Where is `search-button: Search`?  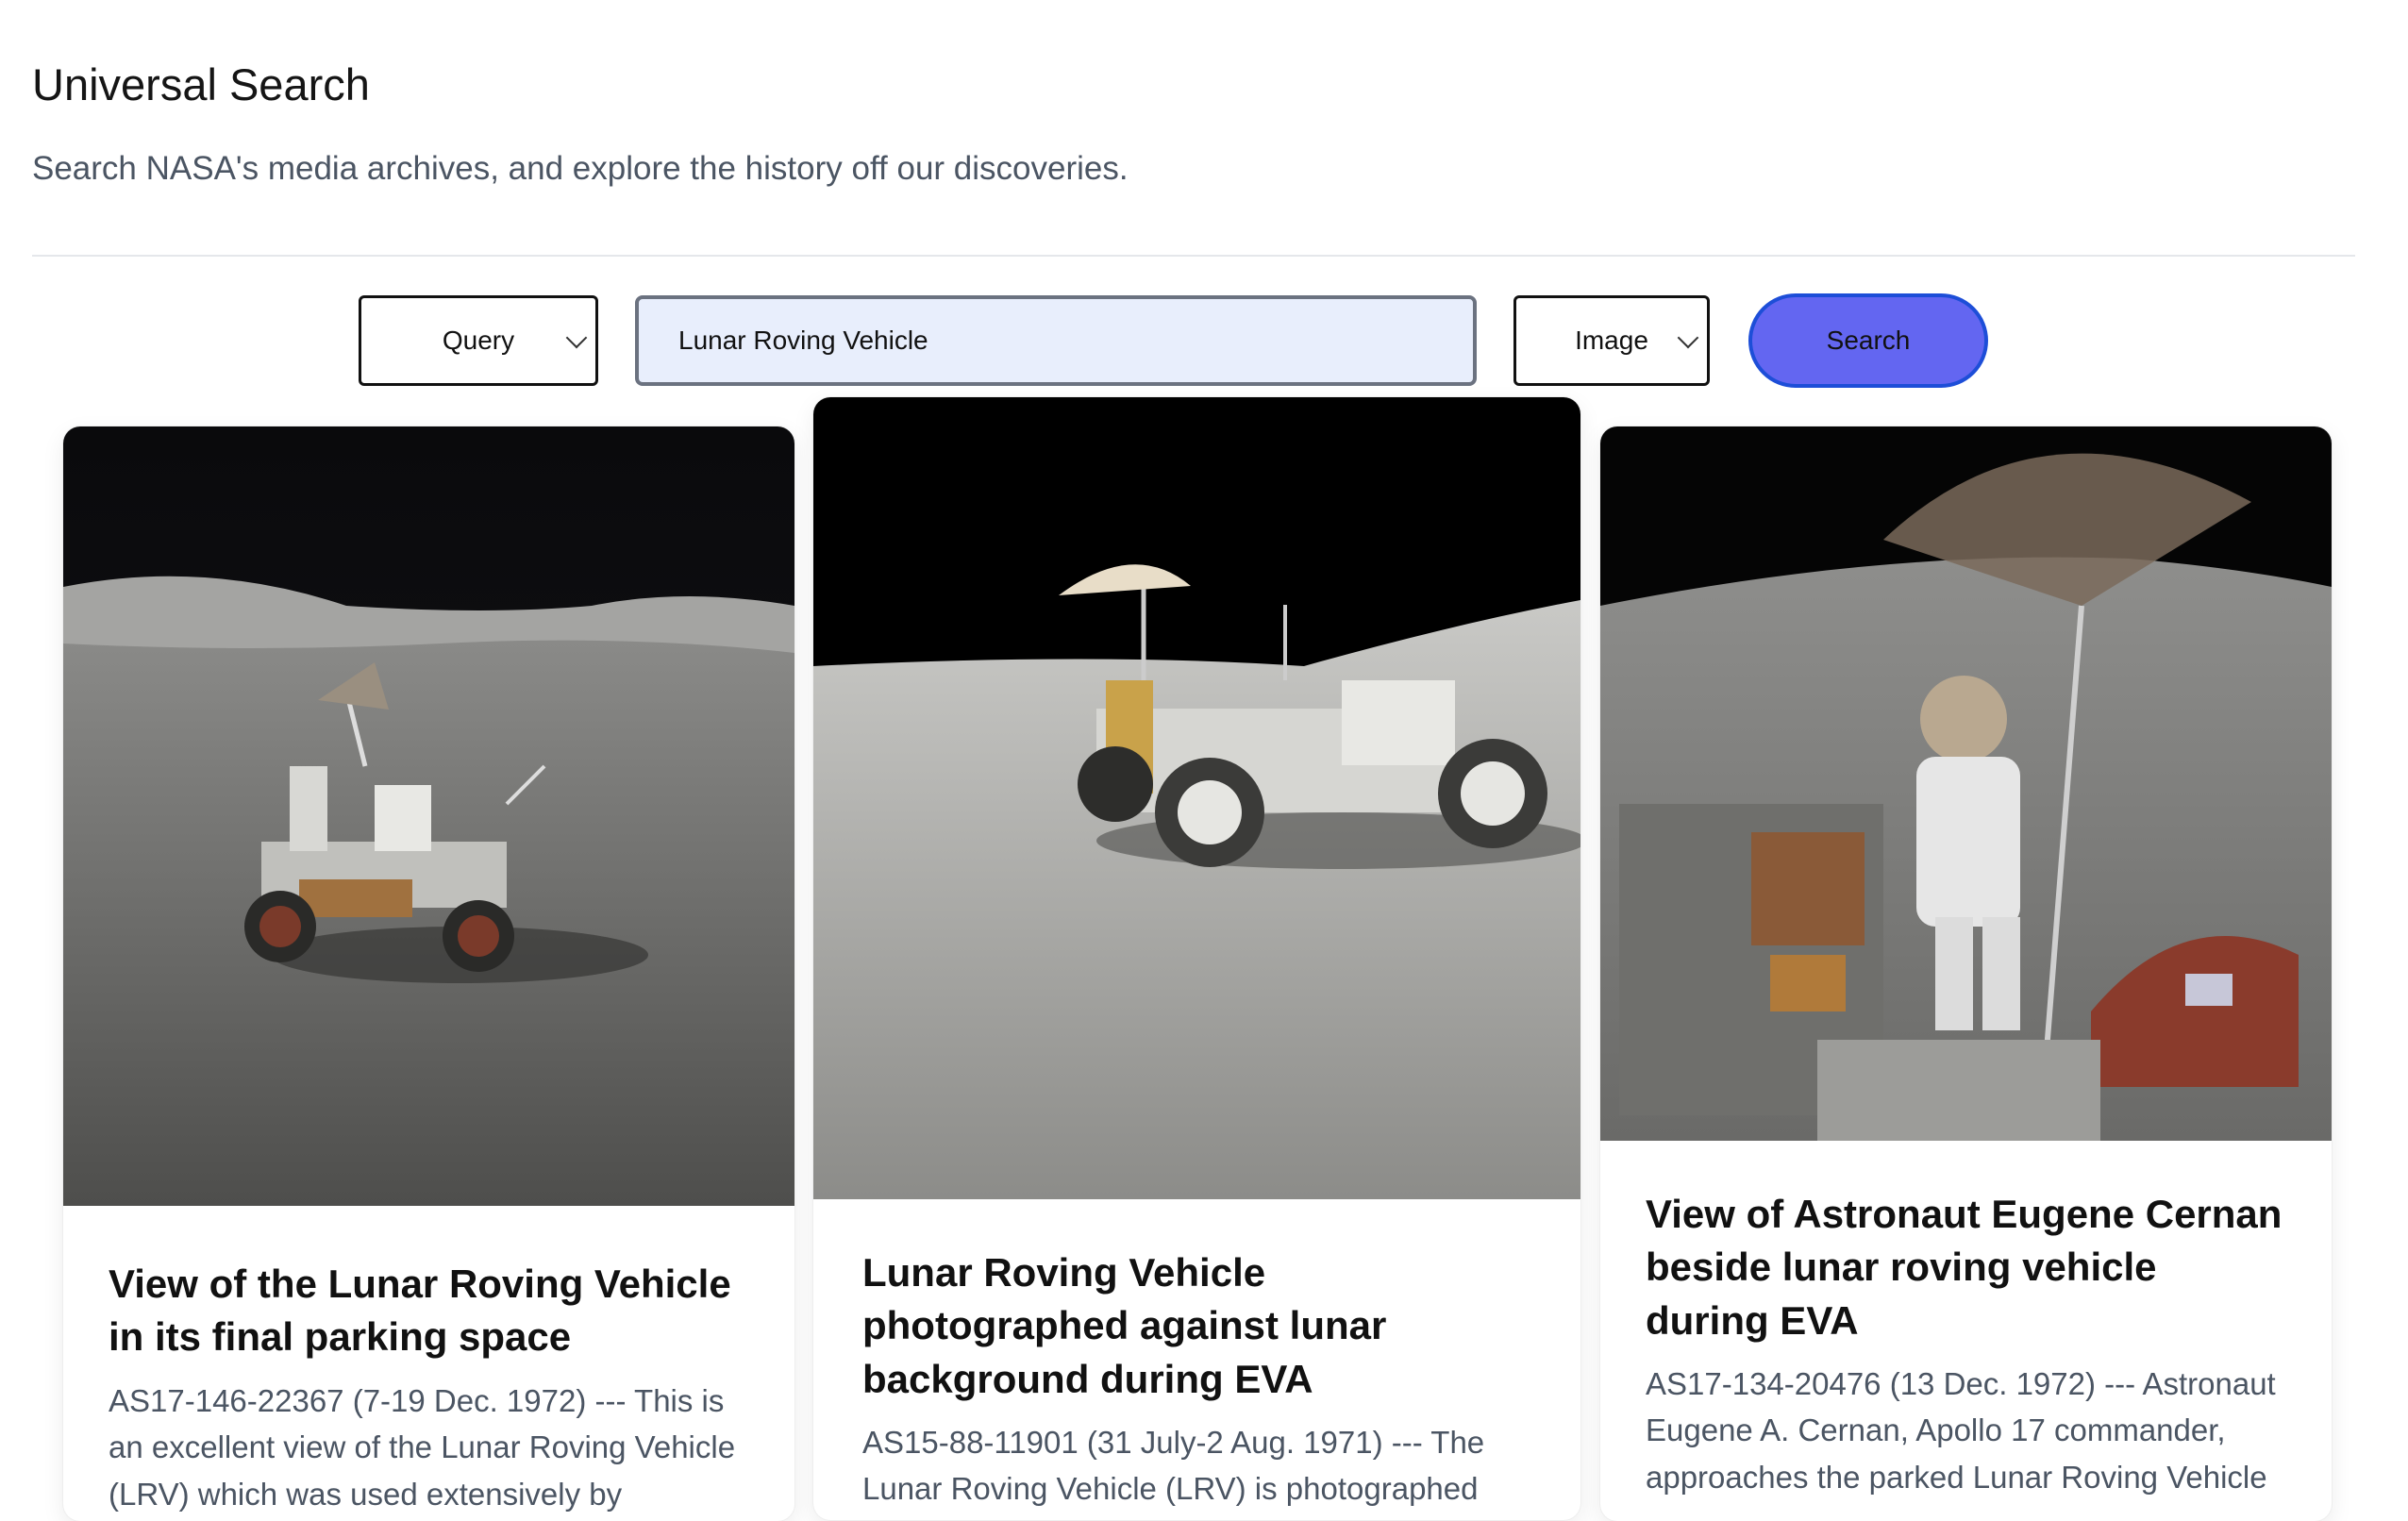 search-button: Search is located at coordinates (1868, 340).